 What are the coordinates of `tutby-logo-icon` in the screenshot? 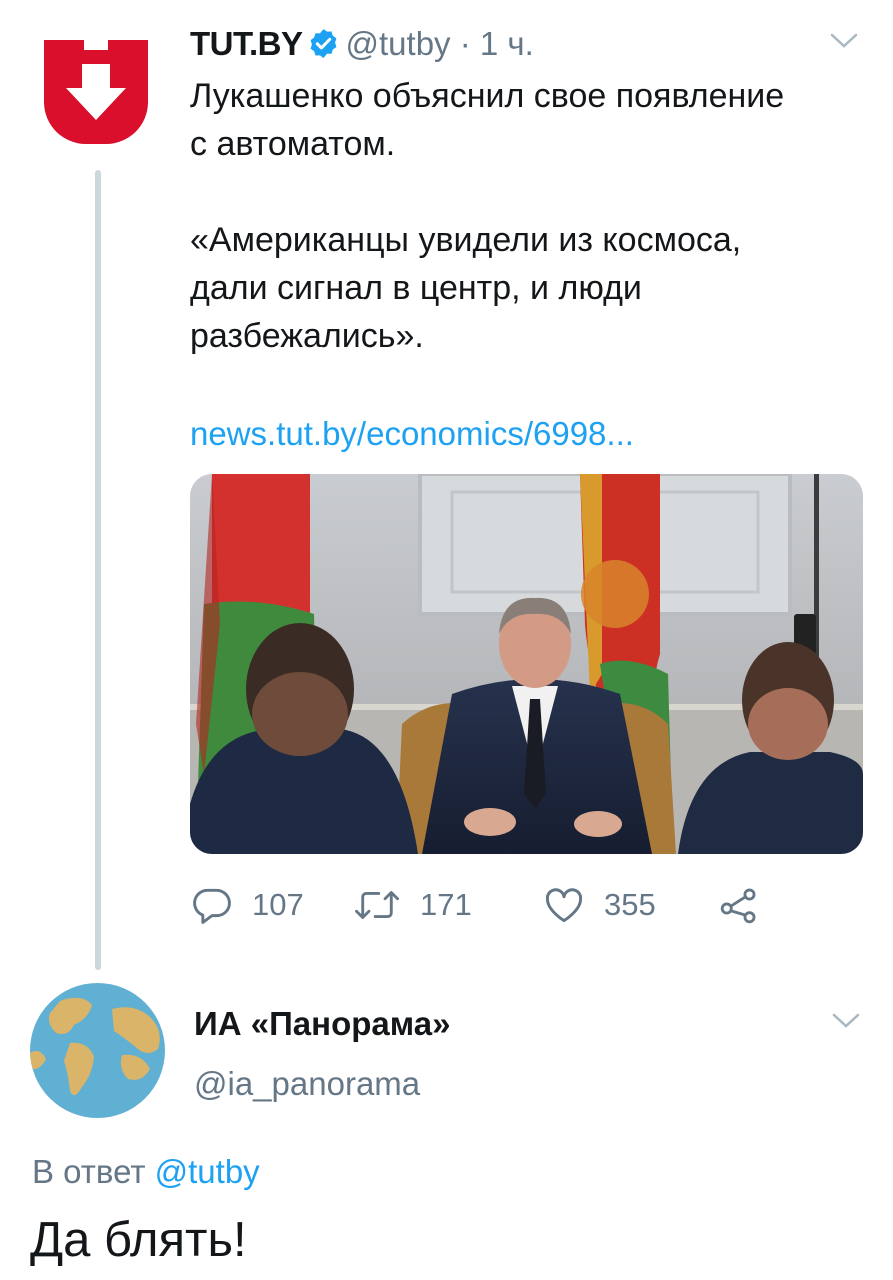 It's located at (96, 92).